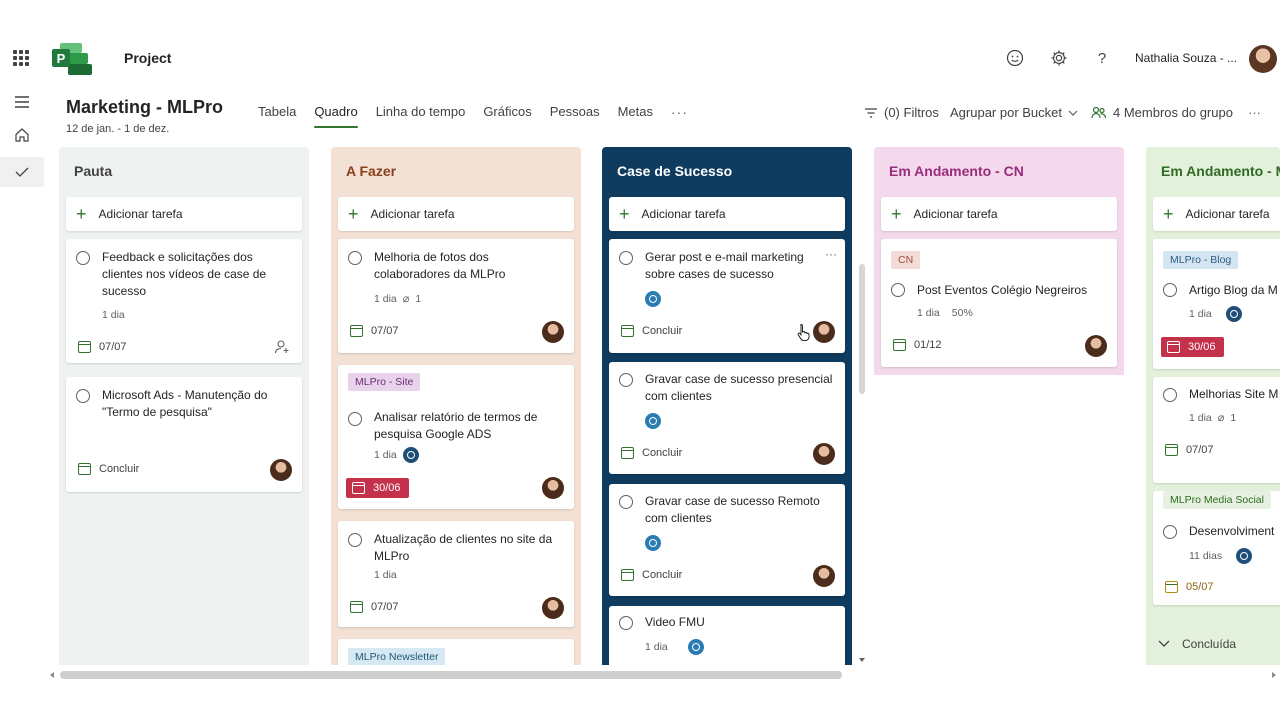 This screenshot has width=1280, height=720. I want to click on bucket-scrollbar, so click(862, 452).